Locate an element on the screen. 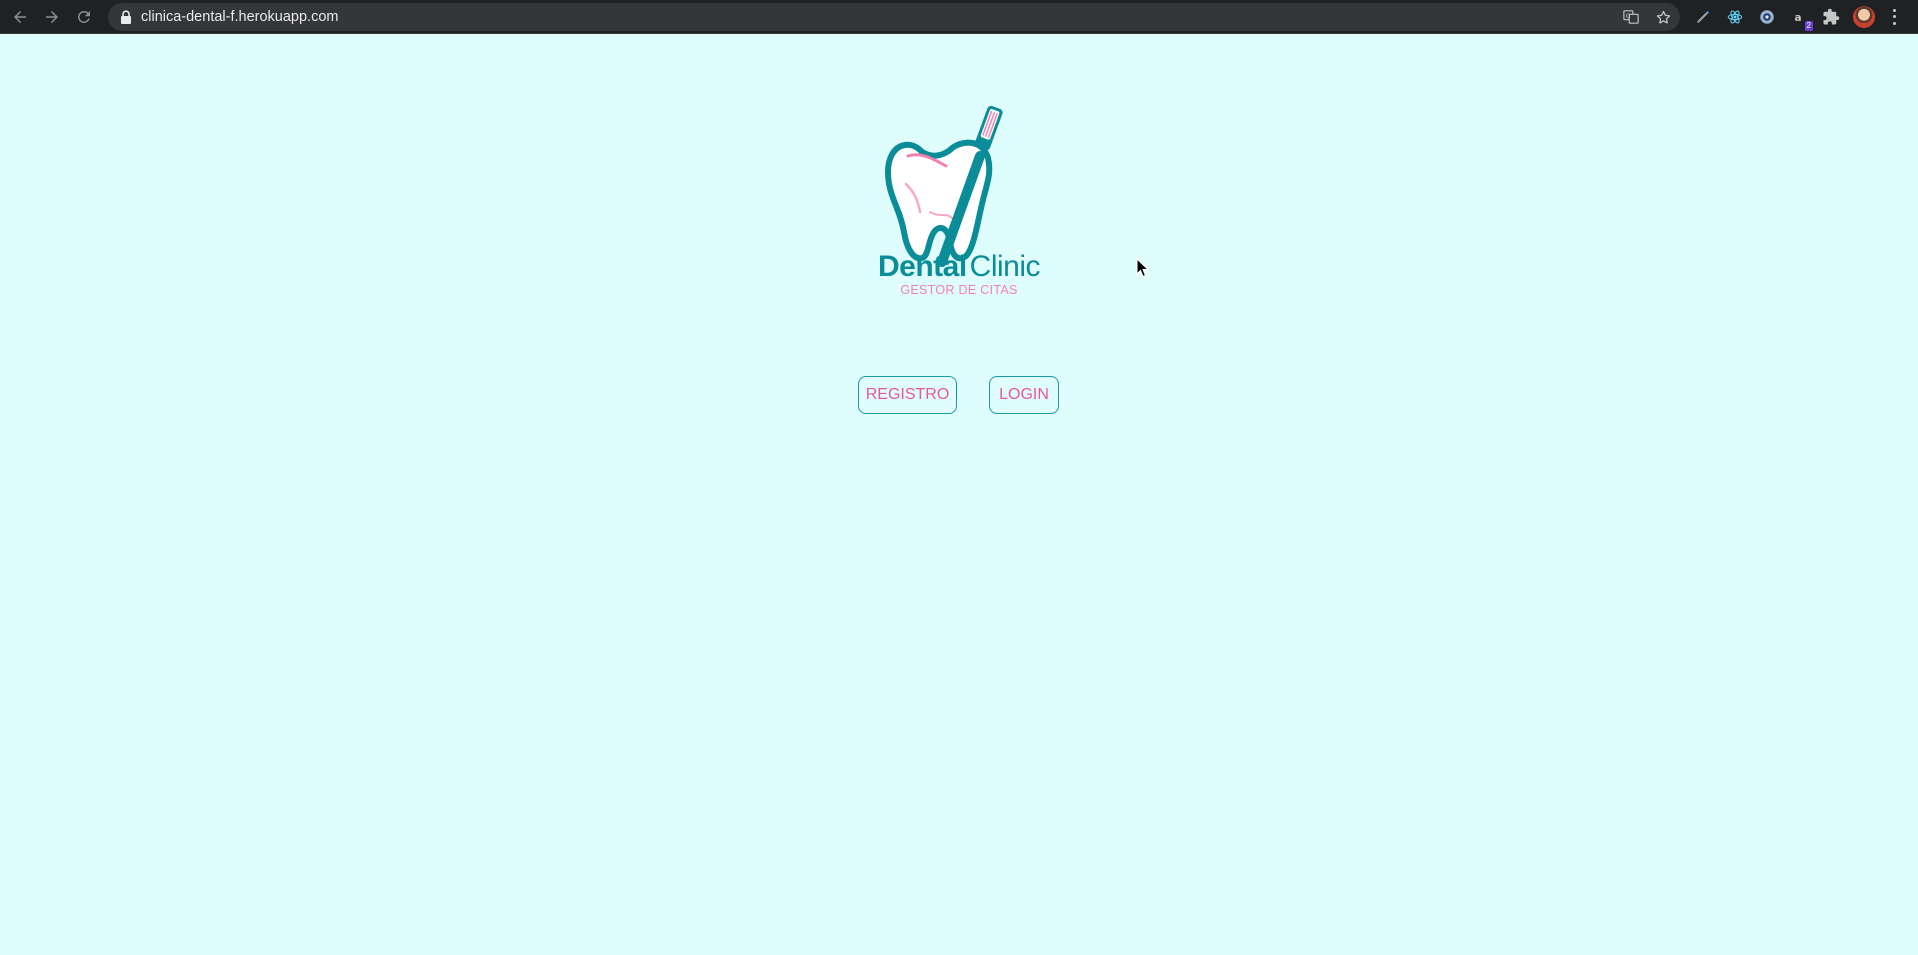 This screenshot has width=1918, height=955. login-button: LOGIN is located at coordinates (1024, 395).